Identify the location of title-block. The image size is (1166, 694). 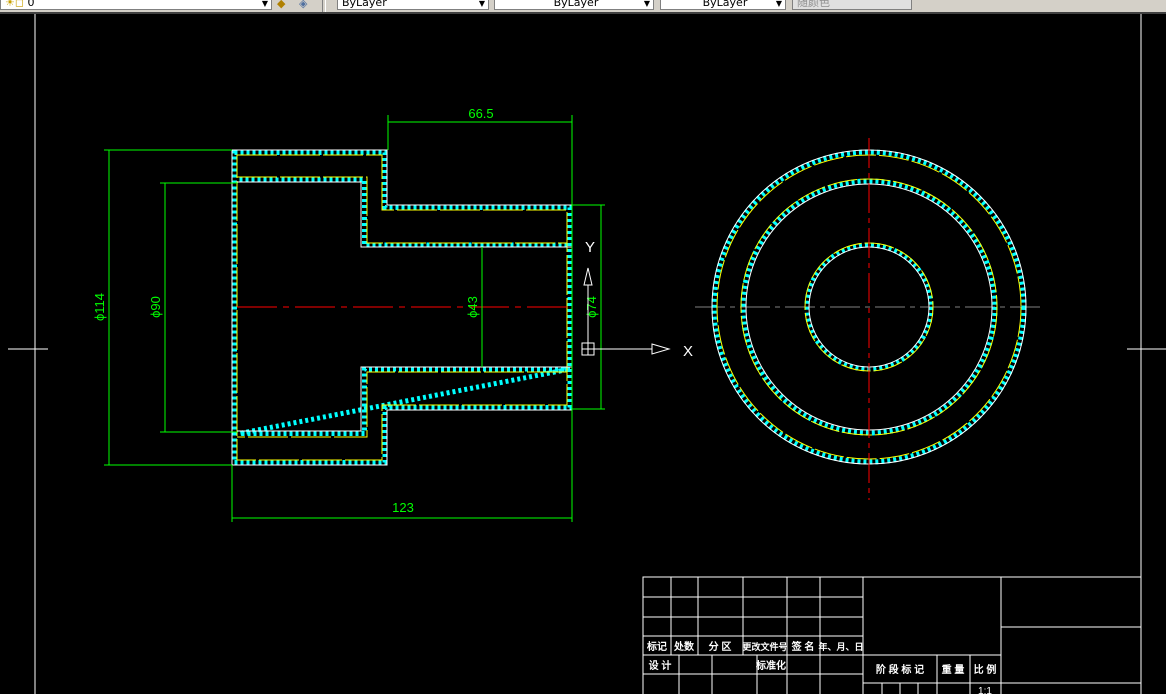
(892, 635).